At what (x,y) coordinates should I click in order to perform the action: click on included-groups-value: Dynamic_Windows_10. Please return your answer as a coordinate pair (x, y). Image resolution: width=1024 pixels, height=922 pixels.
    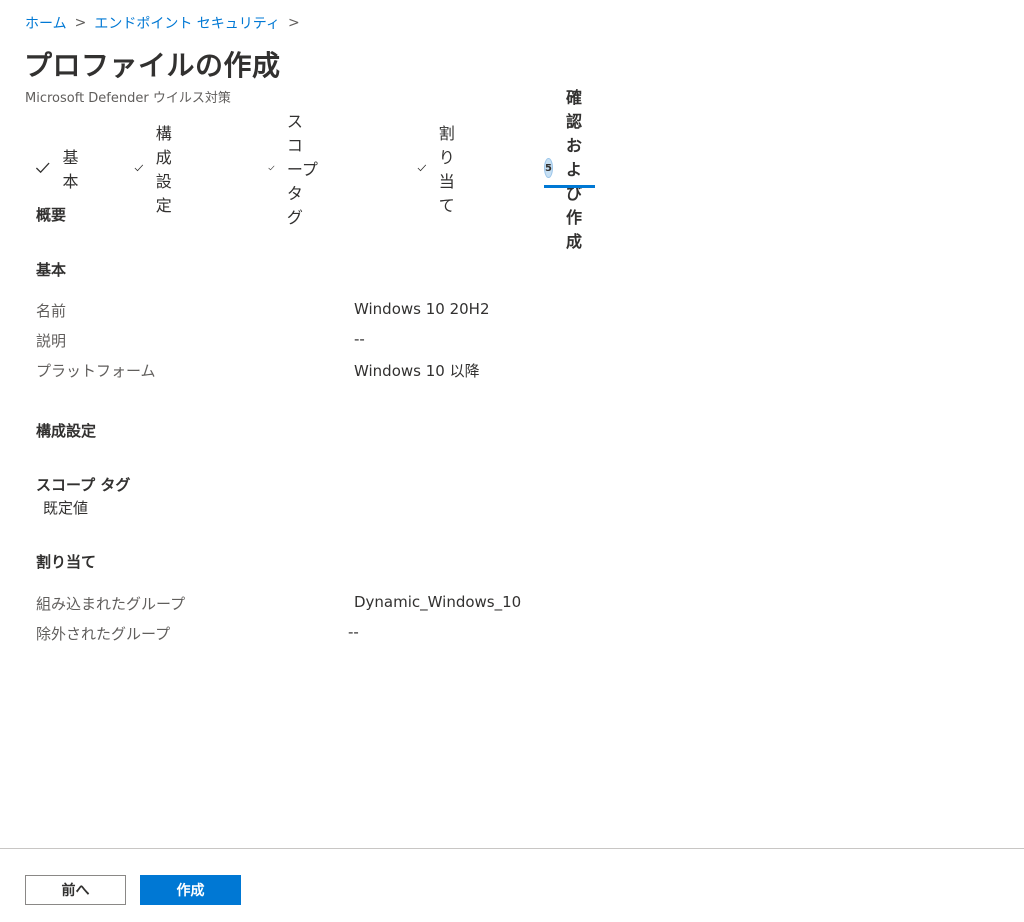
    Looking at the image, I should click on (438, 602).